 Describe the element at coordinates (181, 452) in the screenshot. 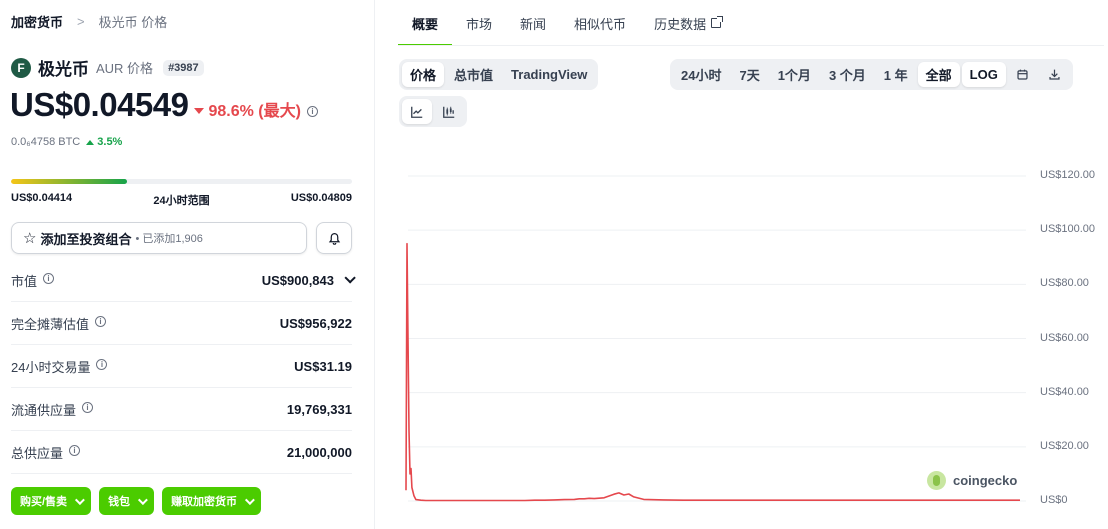

I see `stat-row-total-supply: 总供应量 i 21,000,000` at that location.